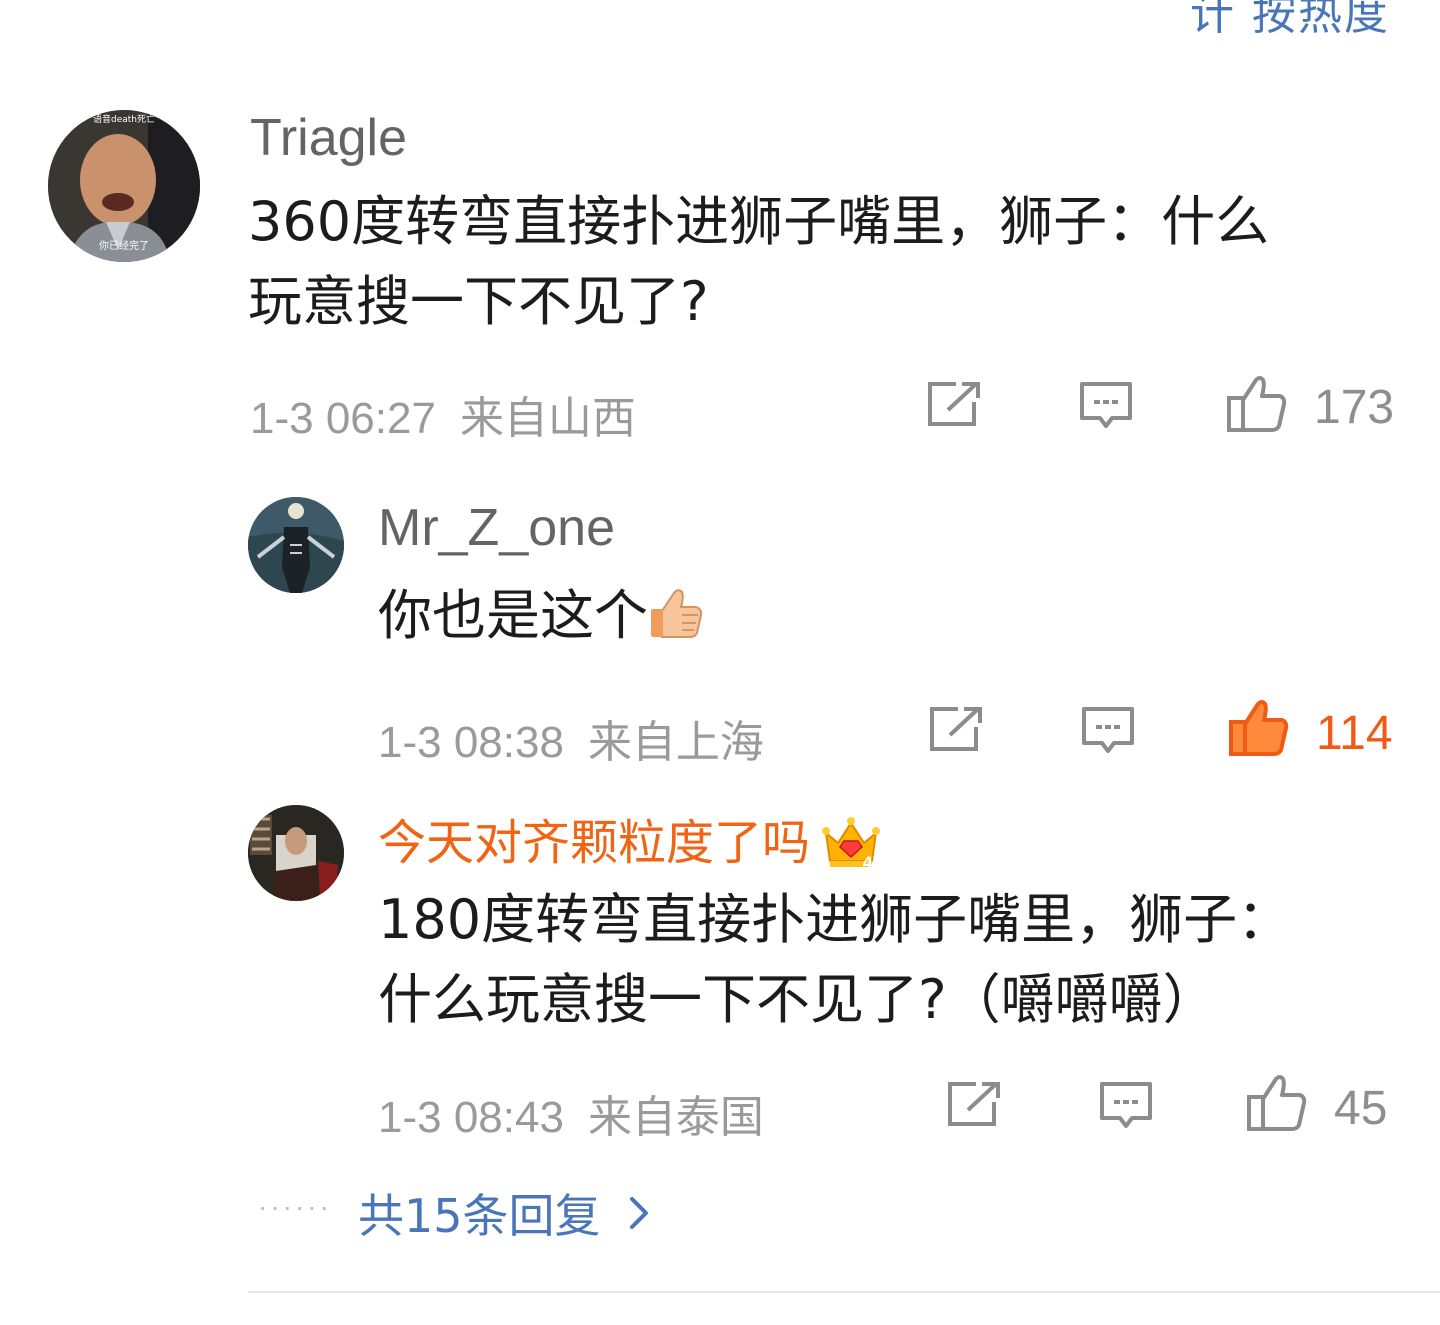 The height and width of the screenshot is (1325, 1440). What do you see at coordinates (851, 844) in the screenshot?
I see `crown-vip-badge-icon: 4` at bounding box center [851, 844].